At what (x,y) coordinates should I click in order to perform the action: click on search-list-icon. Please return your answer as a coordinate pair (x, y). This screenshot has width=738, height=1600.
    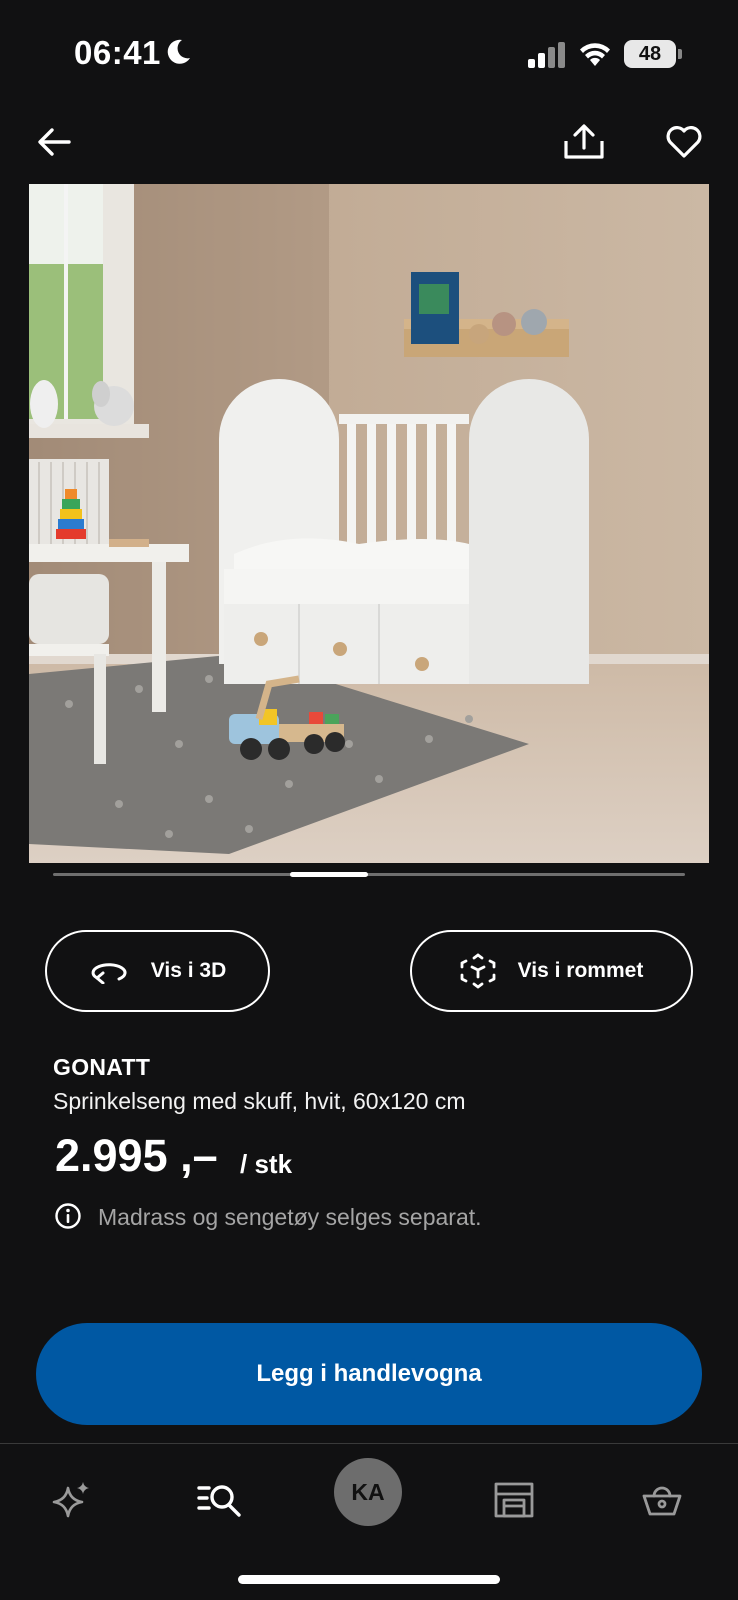
    Looking at the image, I should click on (219, 1501).